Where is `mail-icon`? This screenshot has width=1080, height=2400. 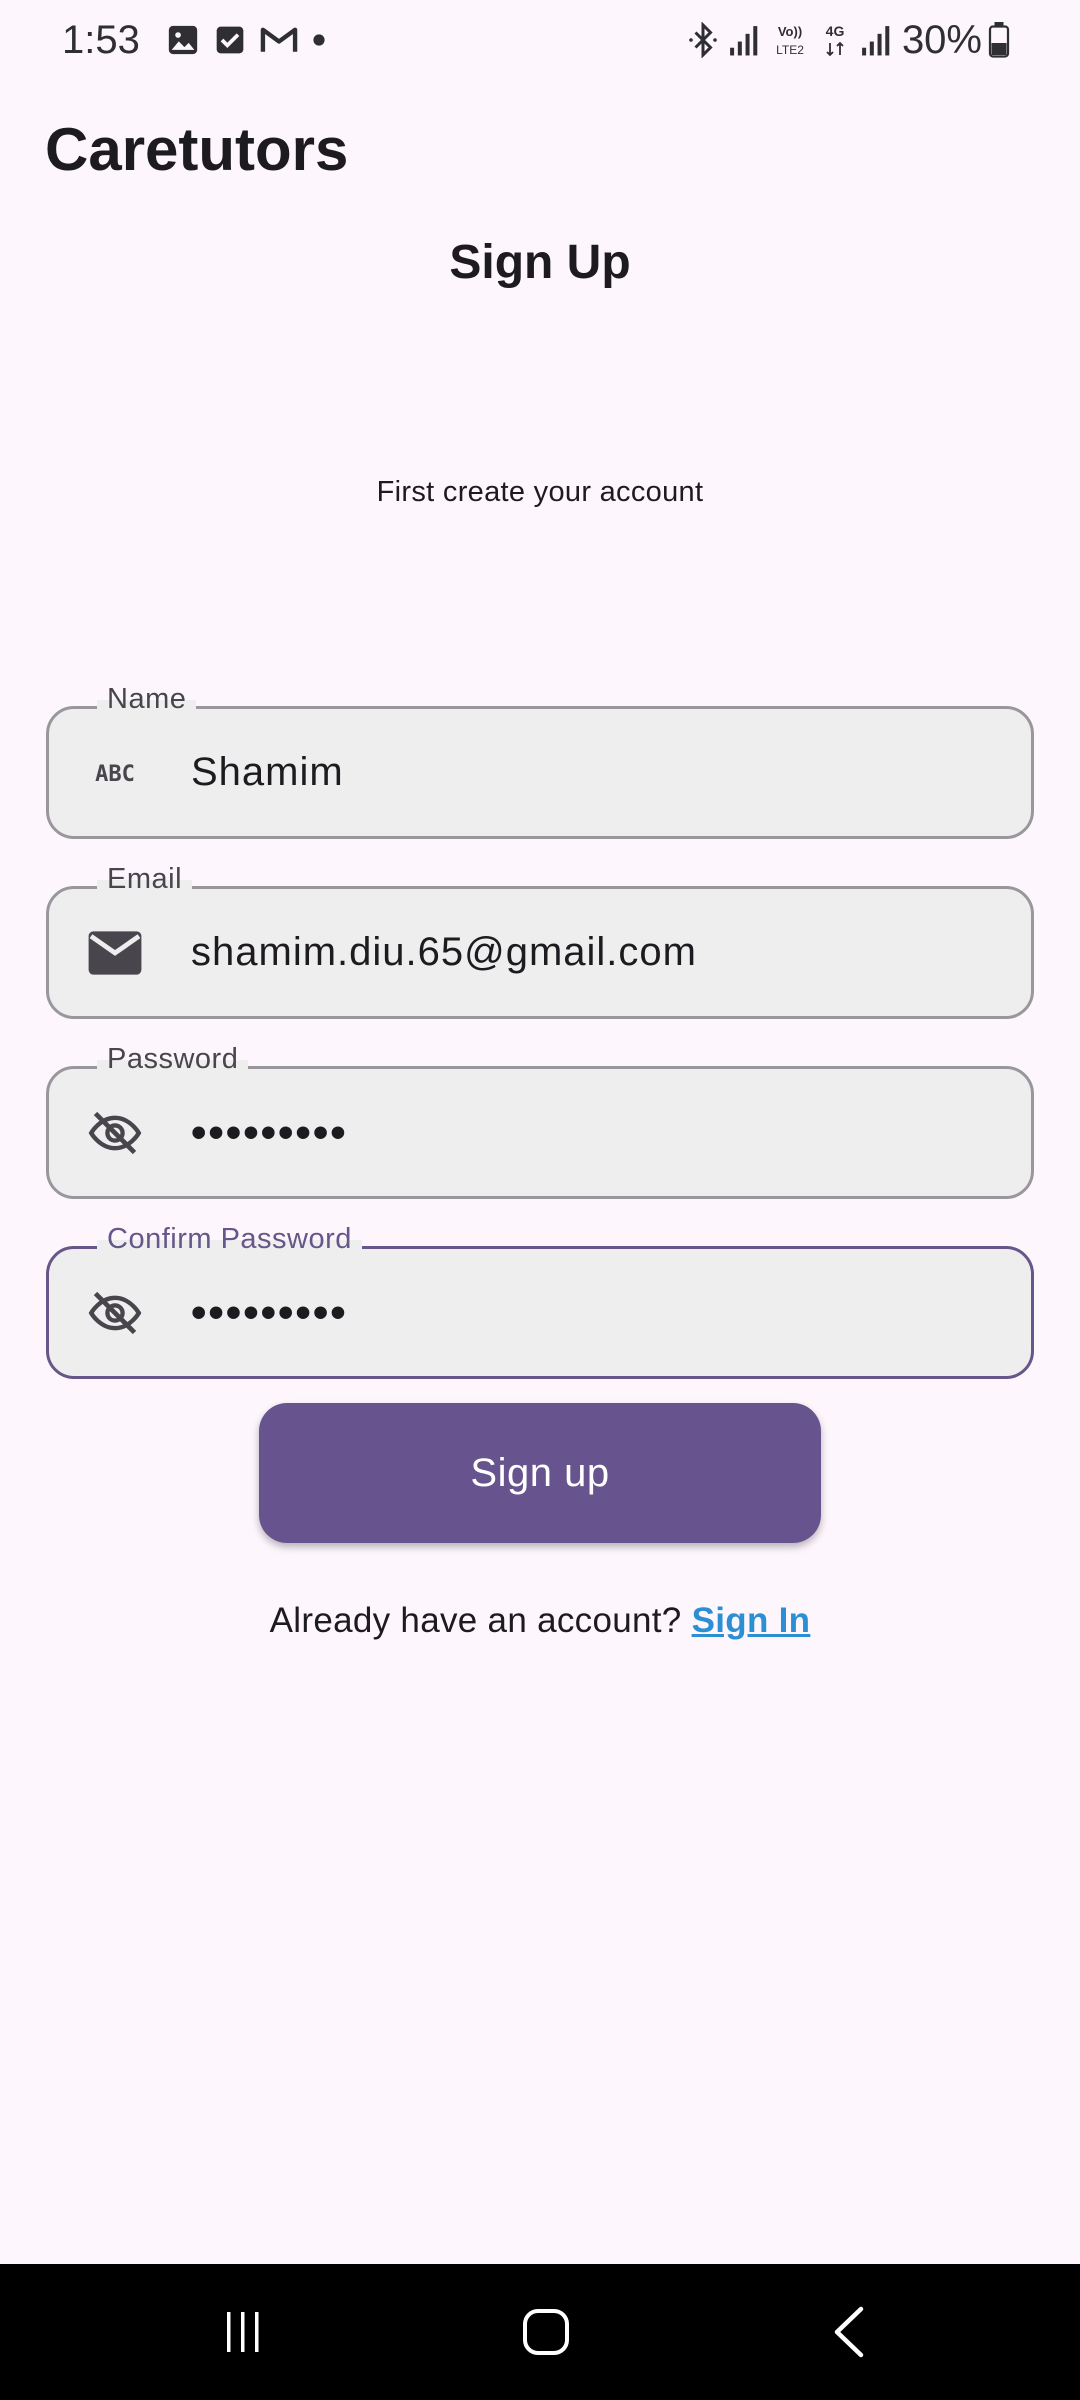
mail-icon is located at coordinates (115, 953).